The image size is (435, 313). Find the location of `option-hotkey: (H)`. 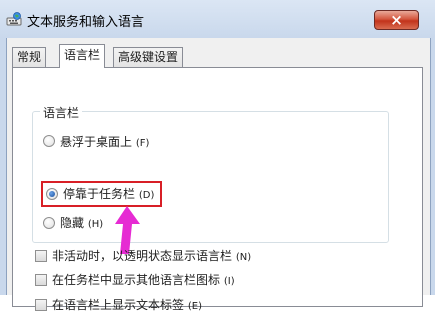

option-hotkey: (H) is located at coordinates (95, 224).